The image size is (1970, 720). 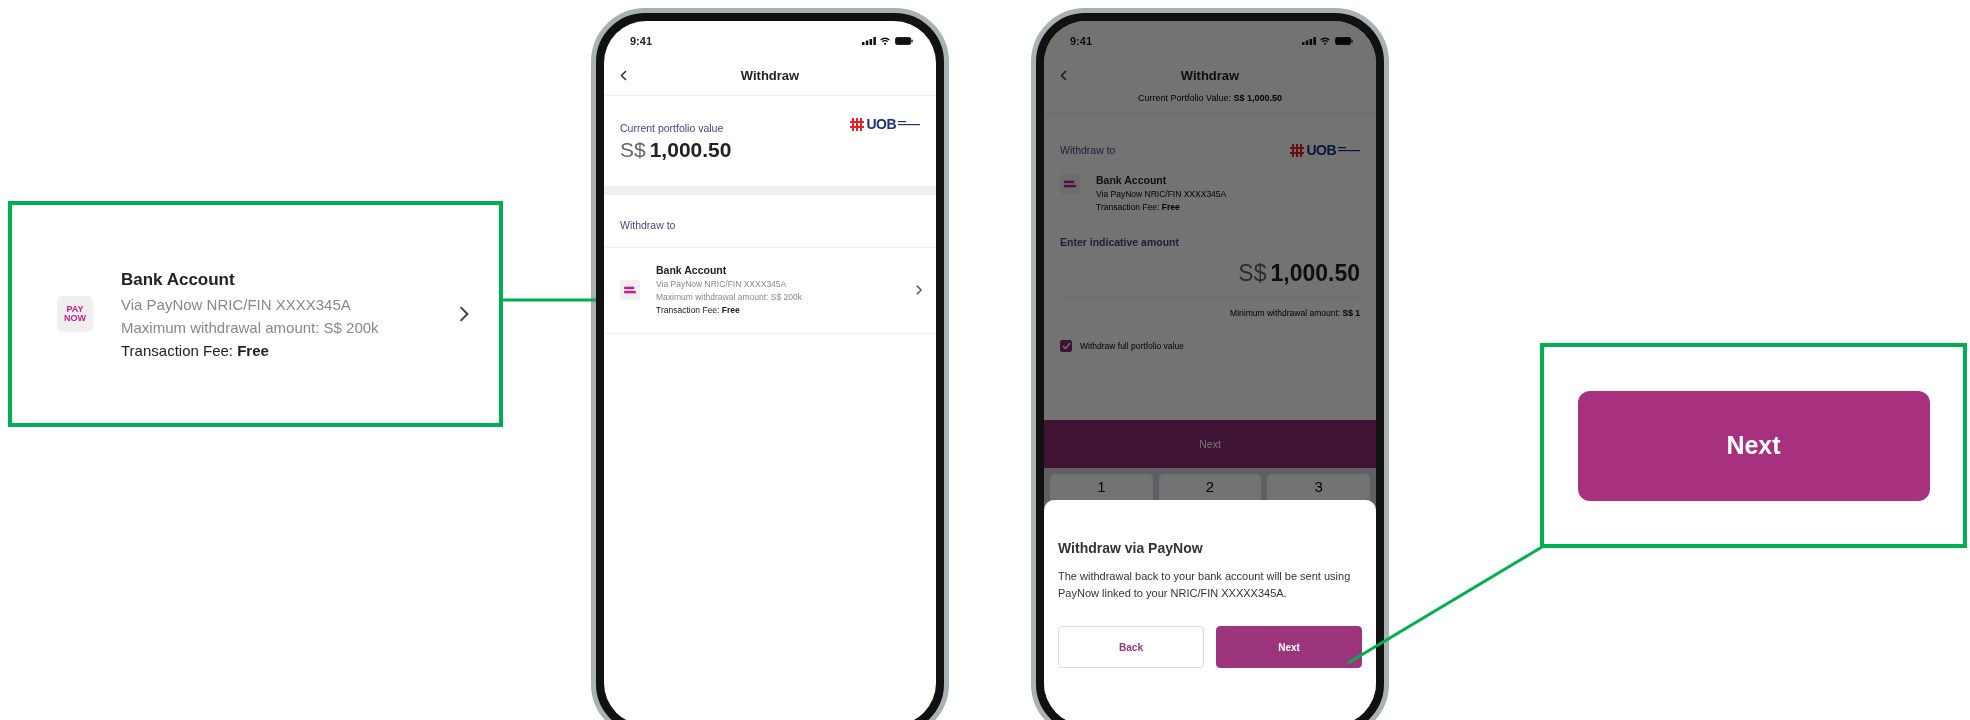 What do you see at coordinates (1120, 241) in the screenshot?
I see `amount-label: Enter indicative amount` at bounding box center [1120, 241].